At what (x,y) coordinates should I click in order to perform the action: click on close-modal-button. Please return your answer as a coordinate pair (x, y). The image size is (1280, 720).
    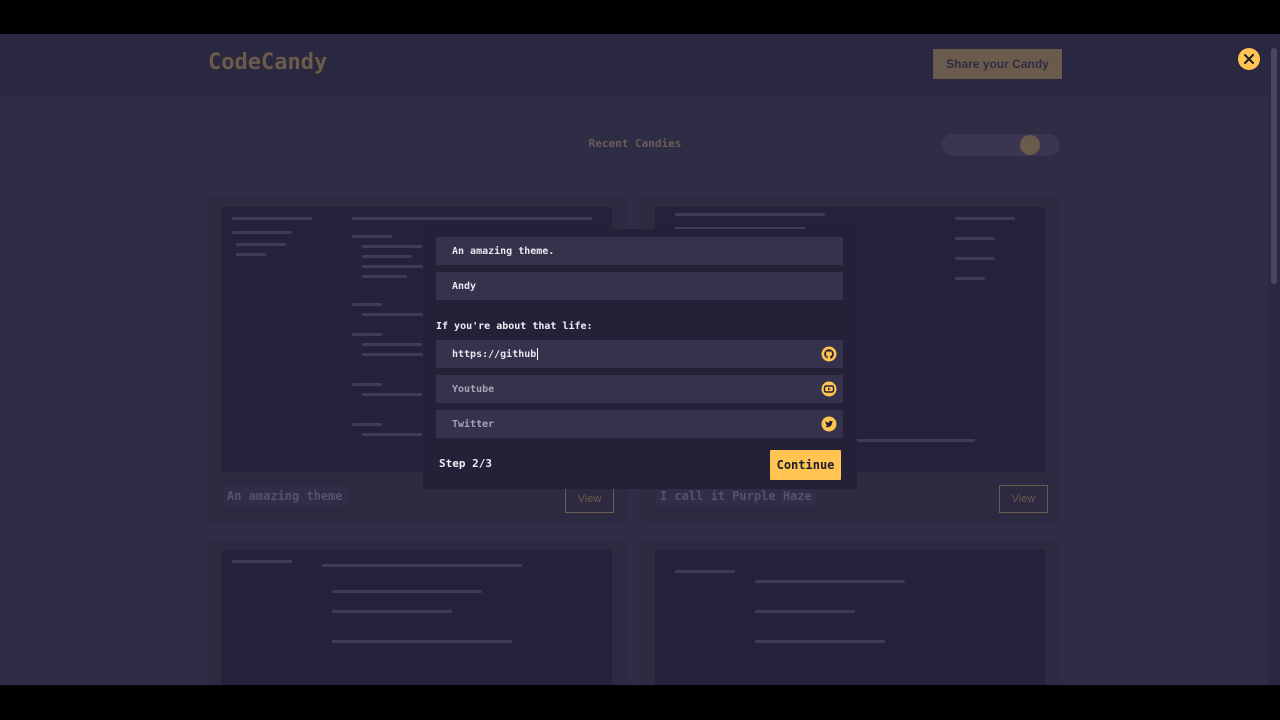
    Looking at the image, I should click on (1249, 59).